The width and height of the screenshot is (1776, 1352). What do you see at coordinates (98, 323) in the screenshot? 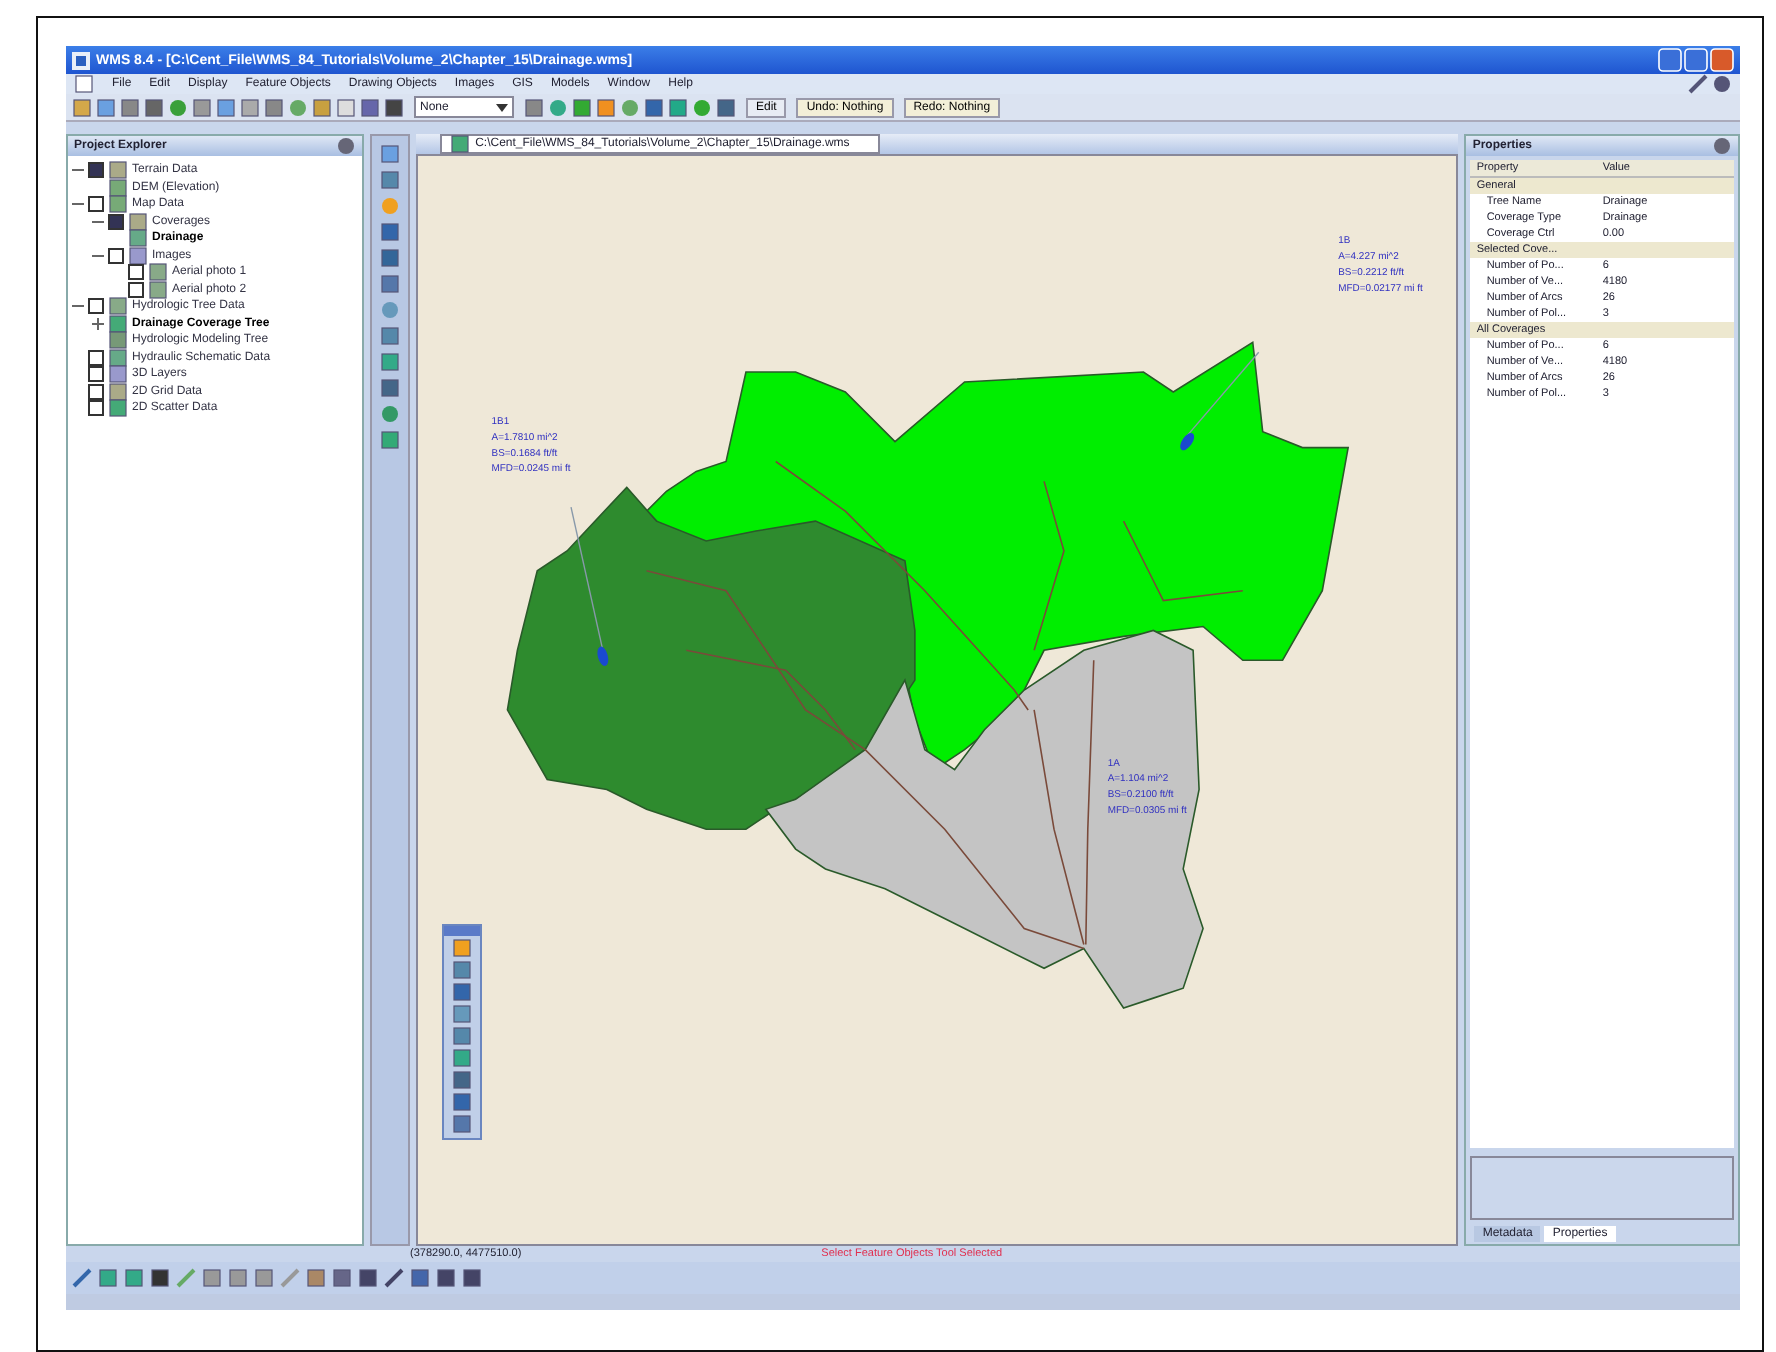
I see `expand-icon` at bounding box center [98, 323].